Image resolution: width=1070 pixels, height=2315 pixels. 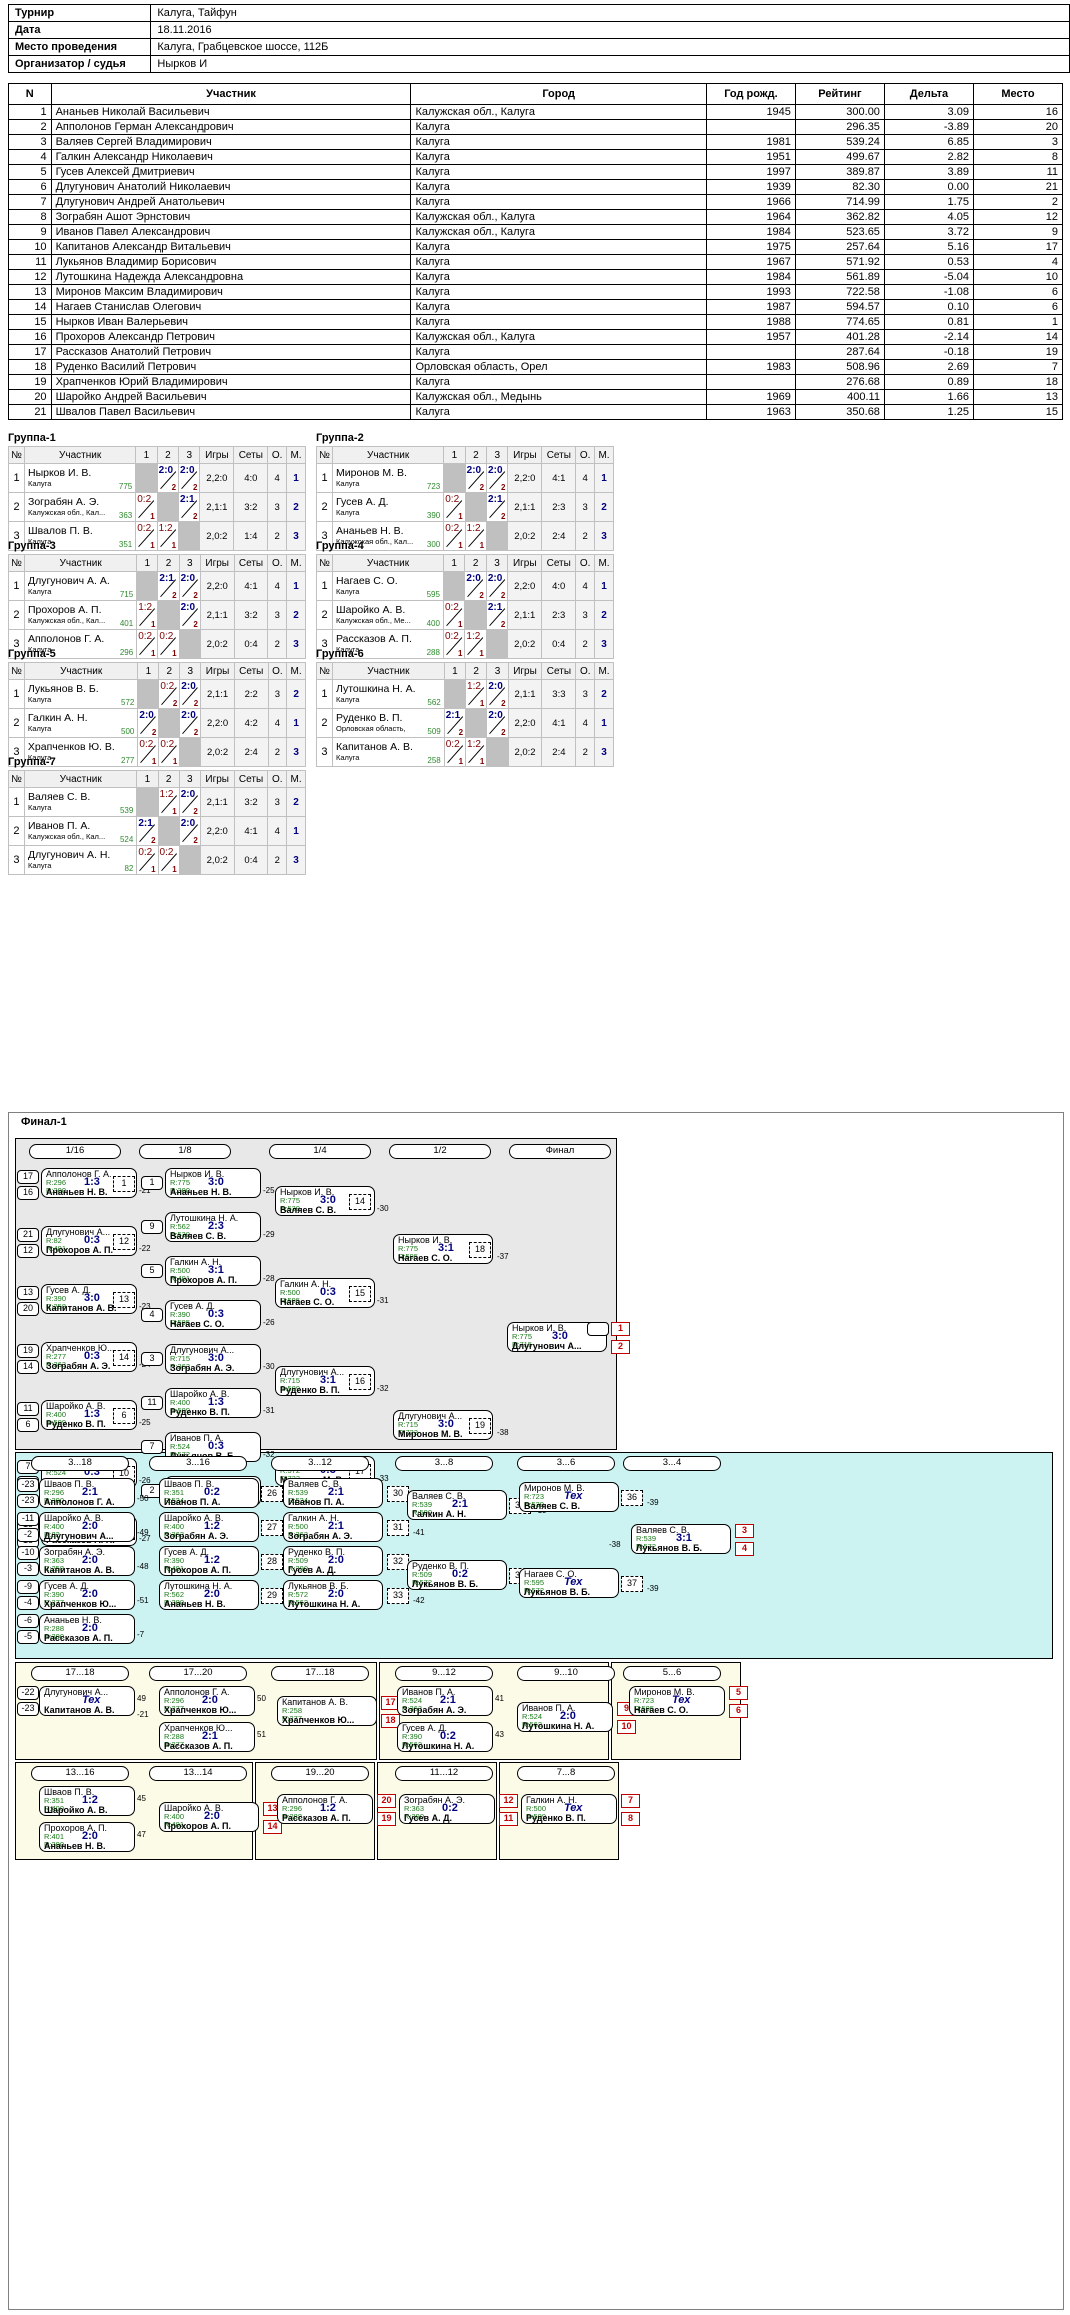 What do you see at coordinates (213, 1271) in the screenshot?
I see `match-card: Галкин А. Н. R:500 R:401 Прохоров А. П. 3:1` at bounding box center [213, 1271].